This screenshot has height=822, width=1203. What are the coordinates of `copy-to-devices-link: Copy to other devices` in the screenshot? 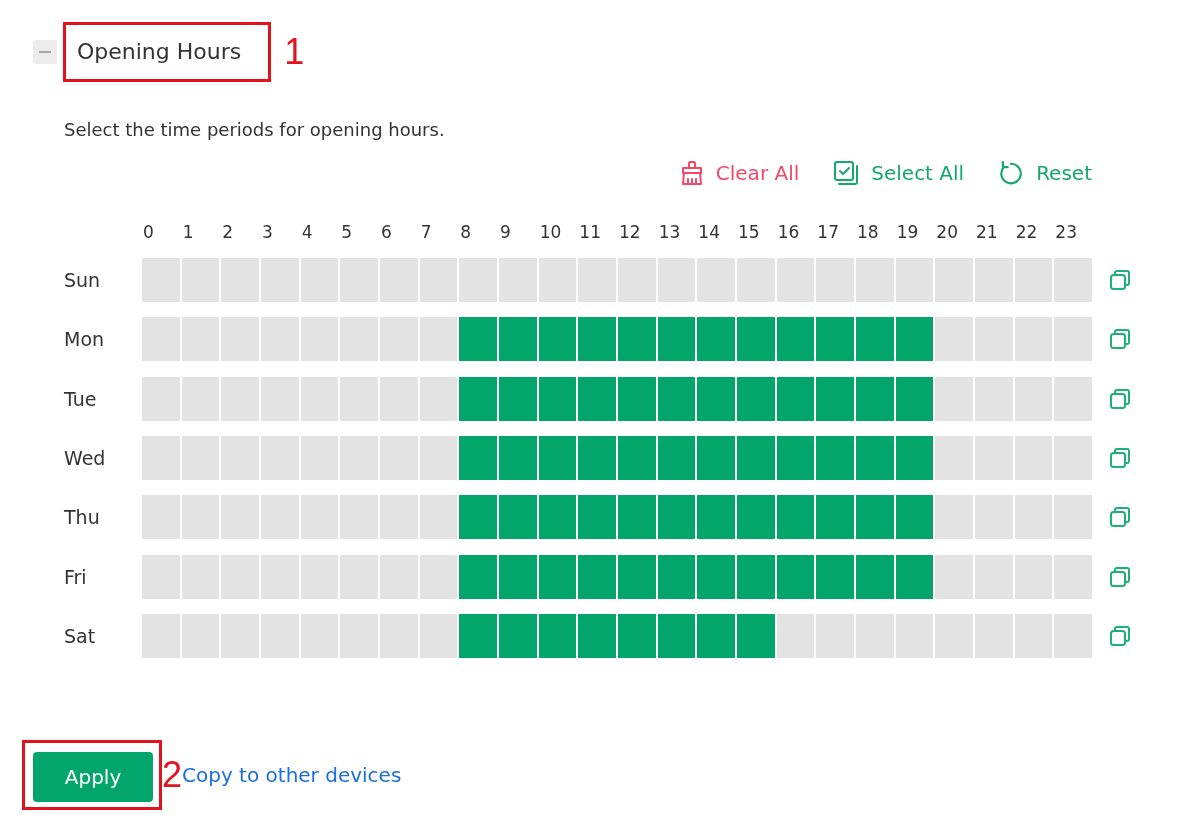 It's located at (292, 774).